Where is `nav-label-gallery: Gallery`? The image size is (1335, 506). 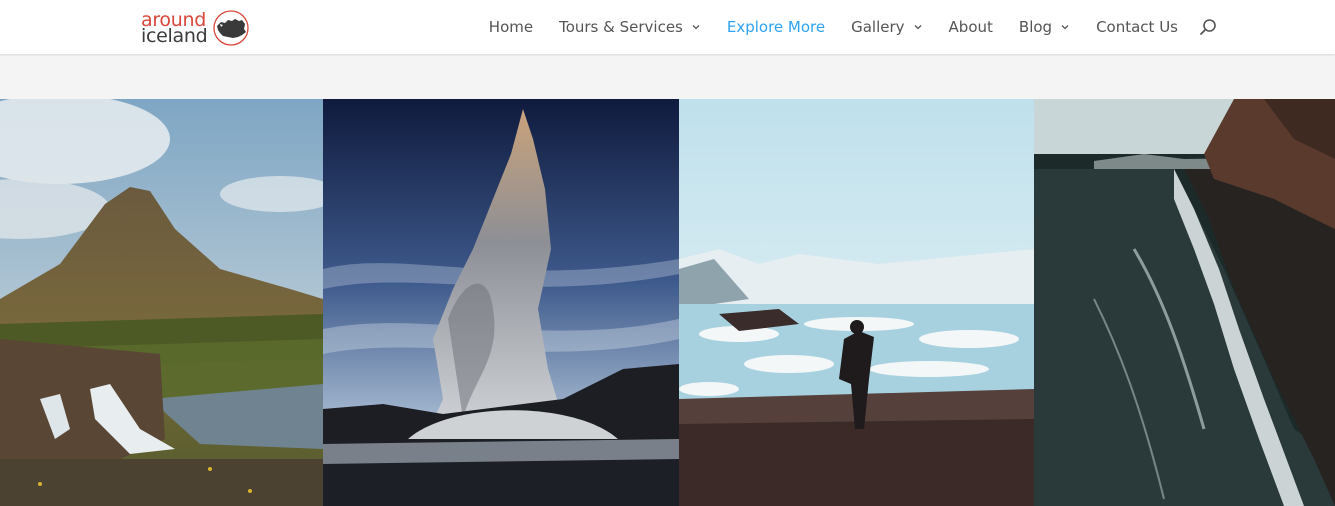
nav-label-gallery: Gallery is located at coordinates (878, 27).